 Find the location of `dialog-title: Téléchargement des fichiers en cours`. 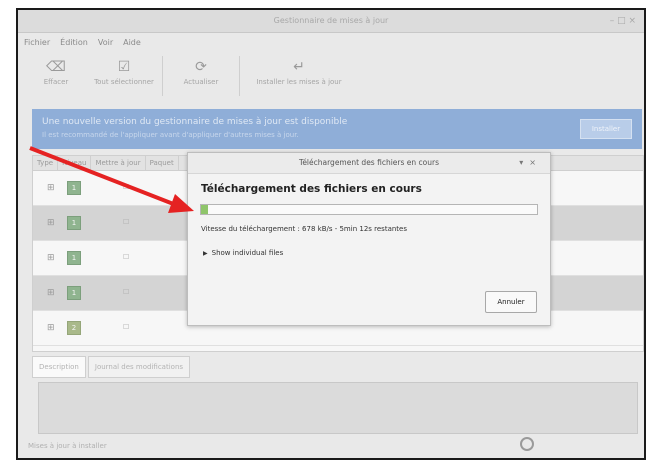

dialog-title: Téléchargement des fichiers en cours is located at coordinates (369, 162).